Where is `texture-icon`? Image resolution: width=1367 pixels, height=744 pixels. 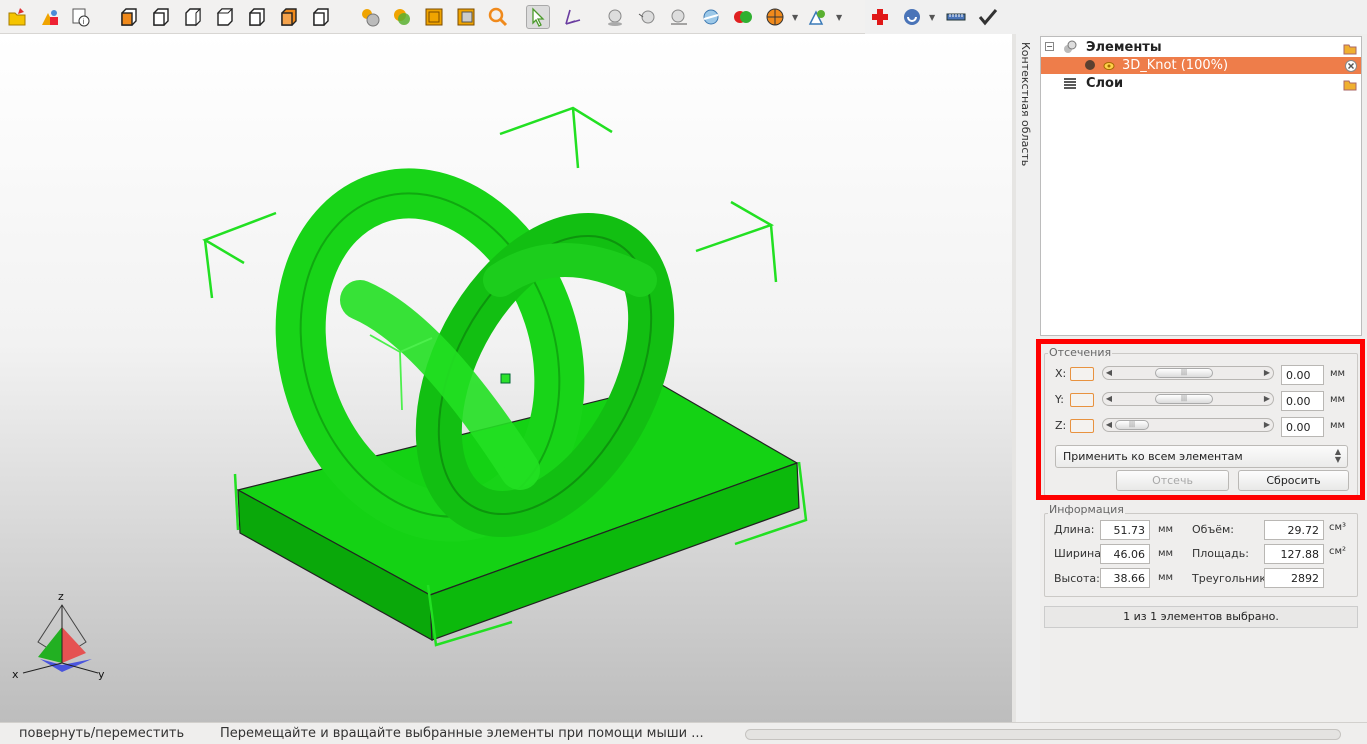
texture-icon is located at coordinates (466, 17).